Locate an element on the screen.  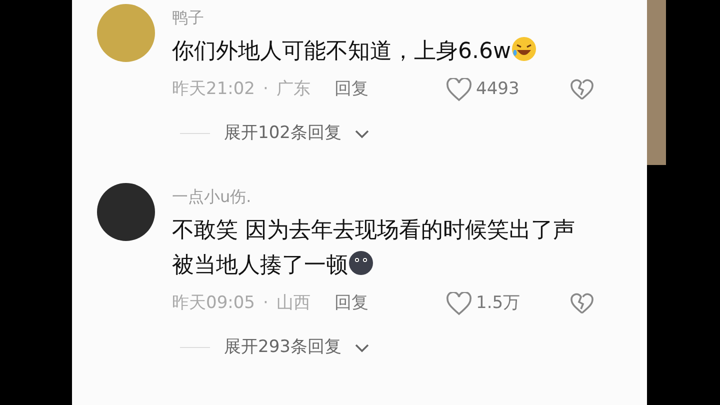
blob-emoji-icon is located at coordinates (361, 263).